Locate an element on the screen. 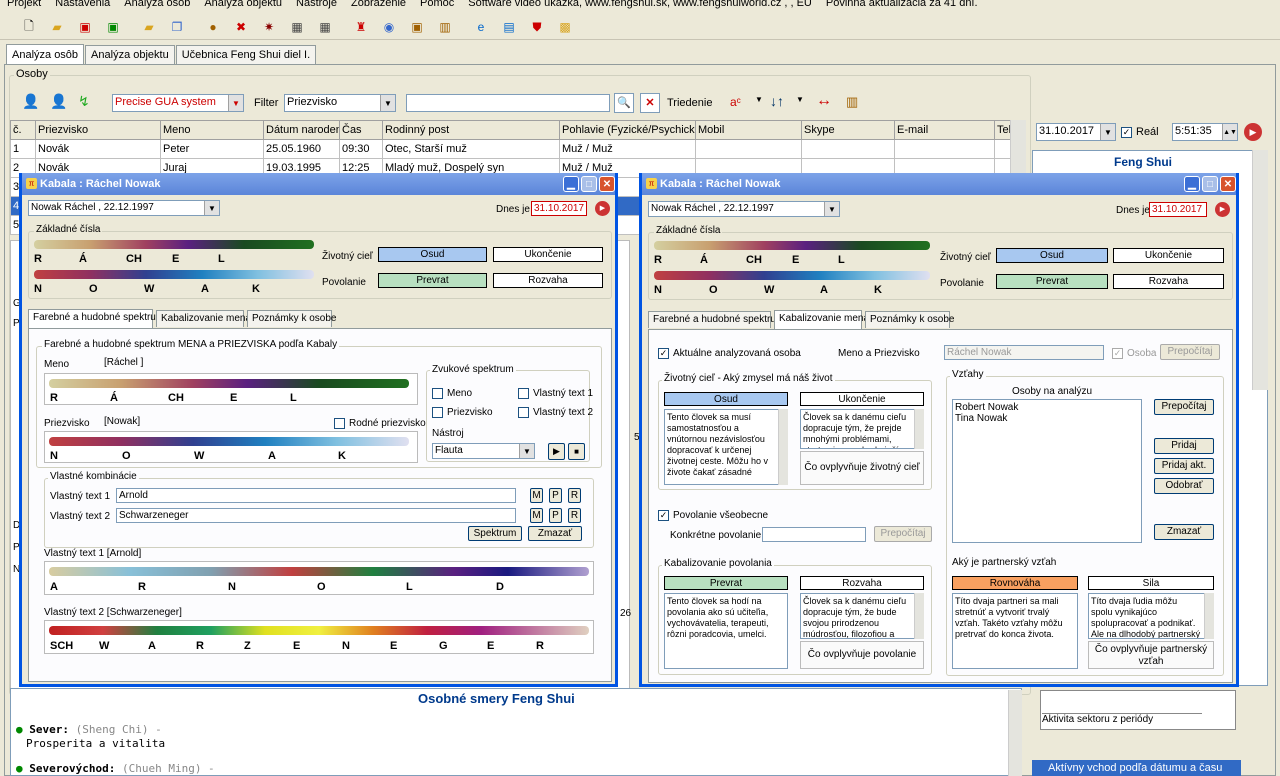  active-entry-button: Aktívny vchod podľa dátumu a času is located at coordinates (1136, 768).